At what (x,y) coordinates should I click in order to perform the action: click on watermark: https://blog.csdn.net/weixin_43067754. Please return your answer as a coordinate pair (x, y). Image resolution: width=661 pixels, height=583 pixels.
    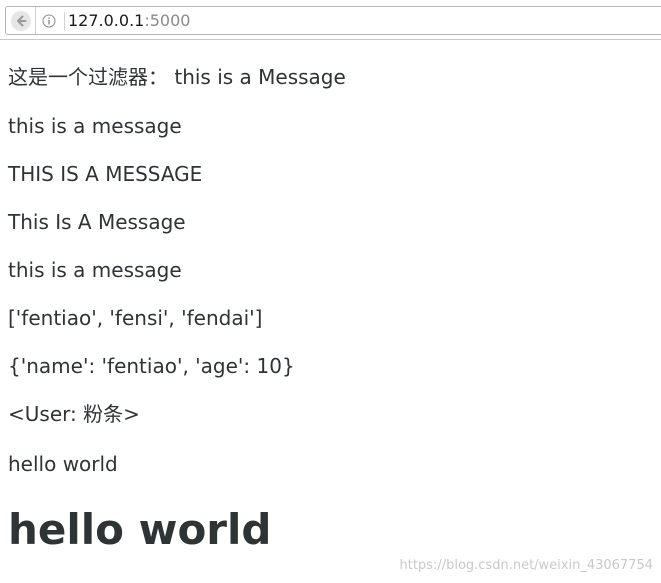
    Looking at the image, I should click on (526, 565).